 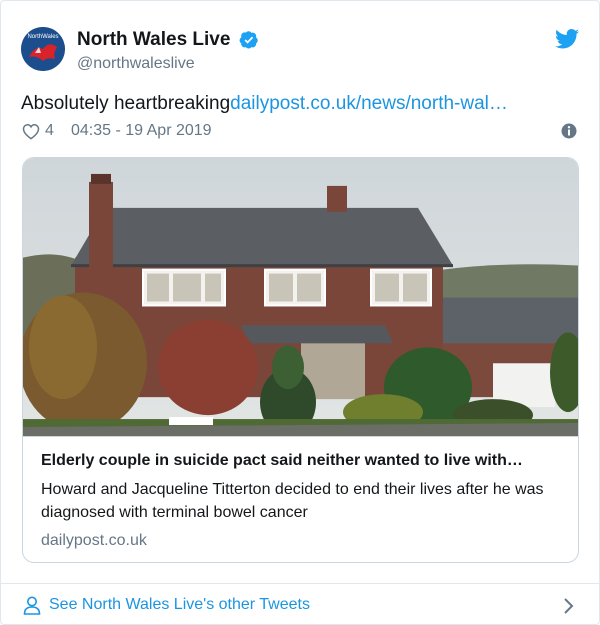 I want to click on see-more-tweets: See North Wales Live's other Tweets, so click(x=301, y=606).